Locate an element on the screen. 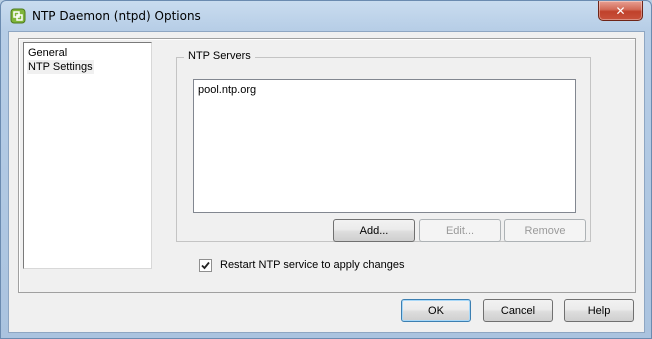 Image resolution: width=652 pixels, height=339 pixels. nav-item-general: General is located at coordinates (47, 53).